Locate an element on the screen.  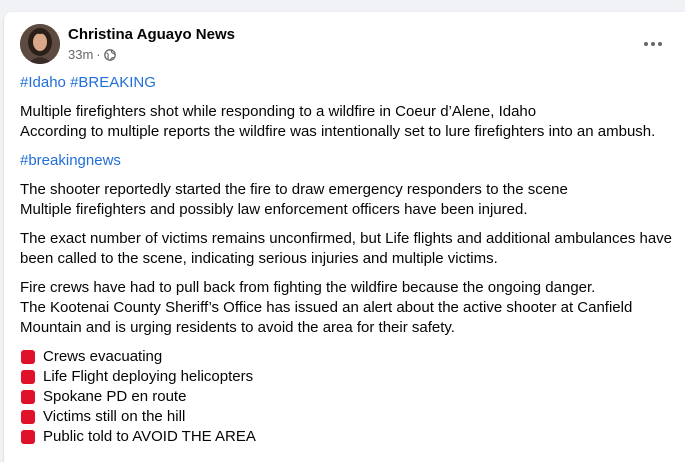
bullet-item: Spokane PD en route is located at coordinates (347, 397).